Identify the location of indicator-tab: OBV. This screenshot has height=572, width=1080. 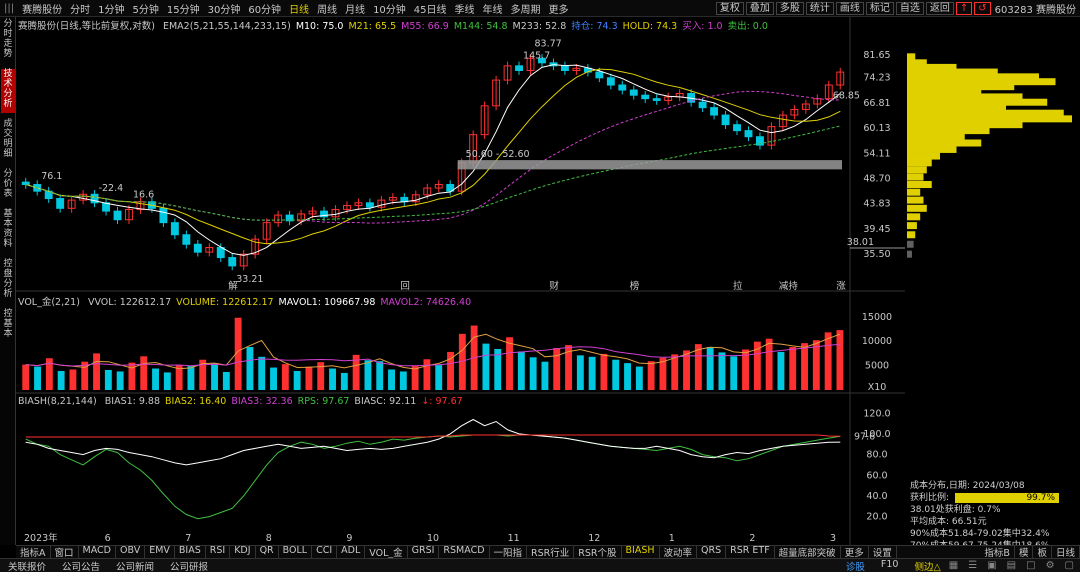
(131, 552).